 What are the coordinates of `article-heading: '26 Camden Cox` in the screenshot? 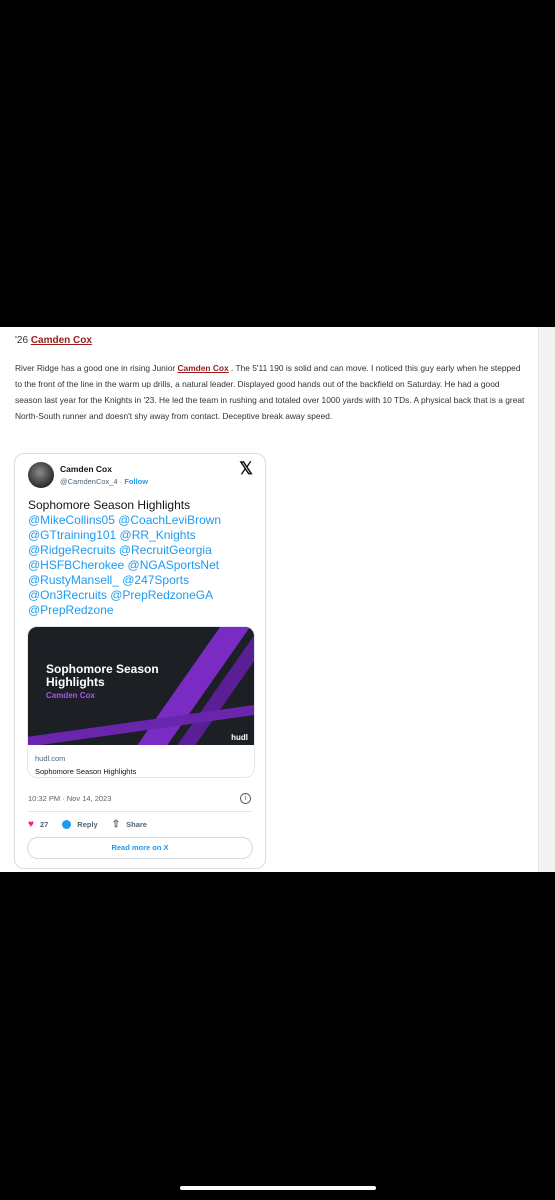 It's located at (53, 340).